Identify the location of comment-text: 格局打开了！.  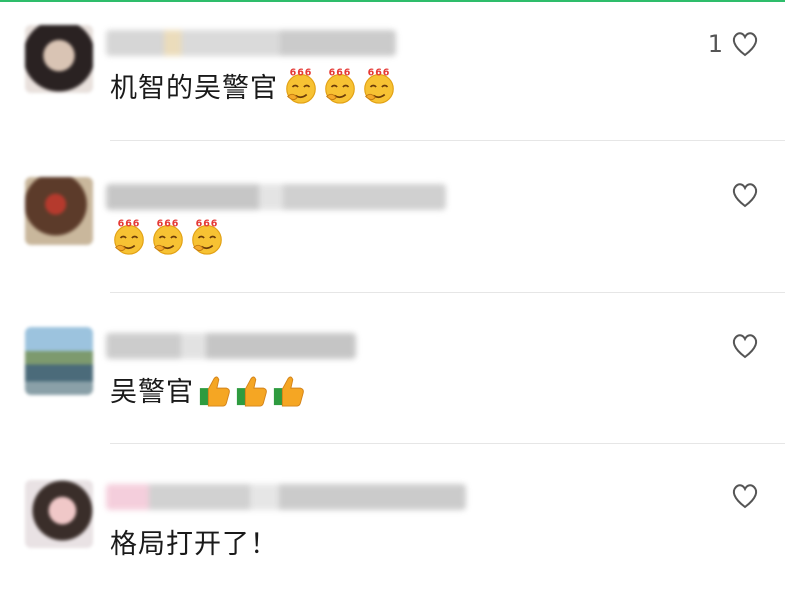
(194, 544).